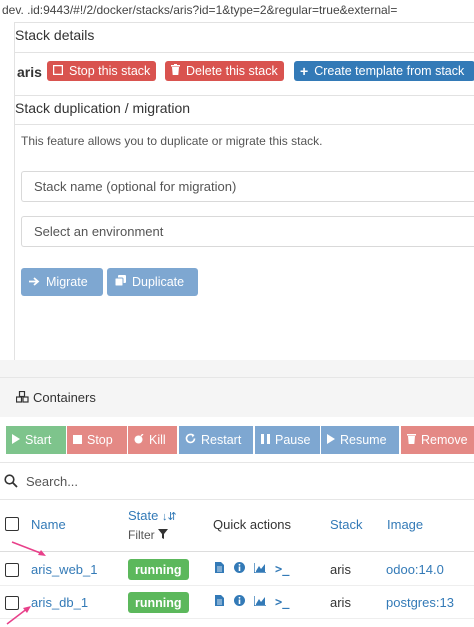 This screenshot has height=627, width=474. Describe the element at coordinates (247, 186) in the screenshot. I see `stack-name-input: Stack name (optional for migration)` at that location.